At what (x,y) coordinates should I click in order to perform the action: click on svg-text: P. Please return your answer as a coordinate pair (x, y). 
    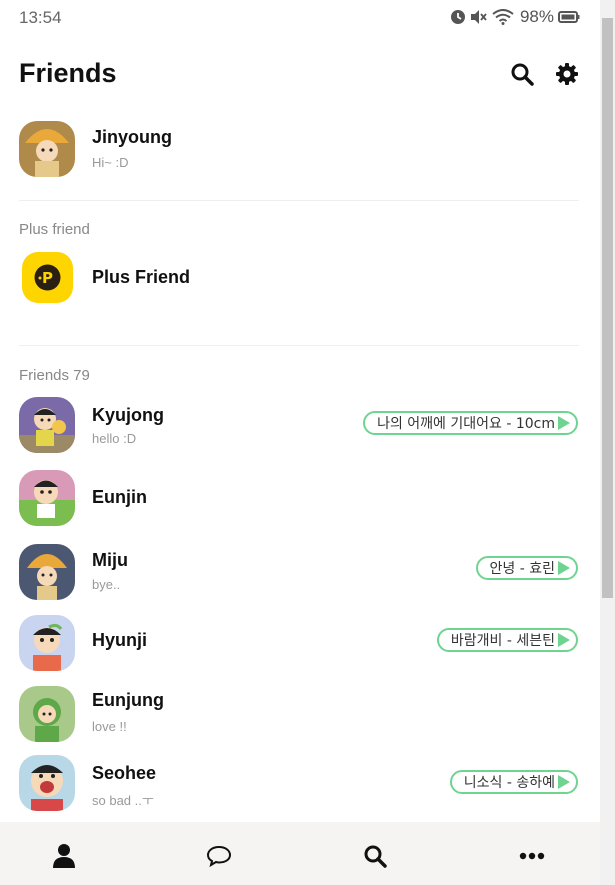
    Looking at the image, I should click on (47, 278).